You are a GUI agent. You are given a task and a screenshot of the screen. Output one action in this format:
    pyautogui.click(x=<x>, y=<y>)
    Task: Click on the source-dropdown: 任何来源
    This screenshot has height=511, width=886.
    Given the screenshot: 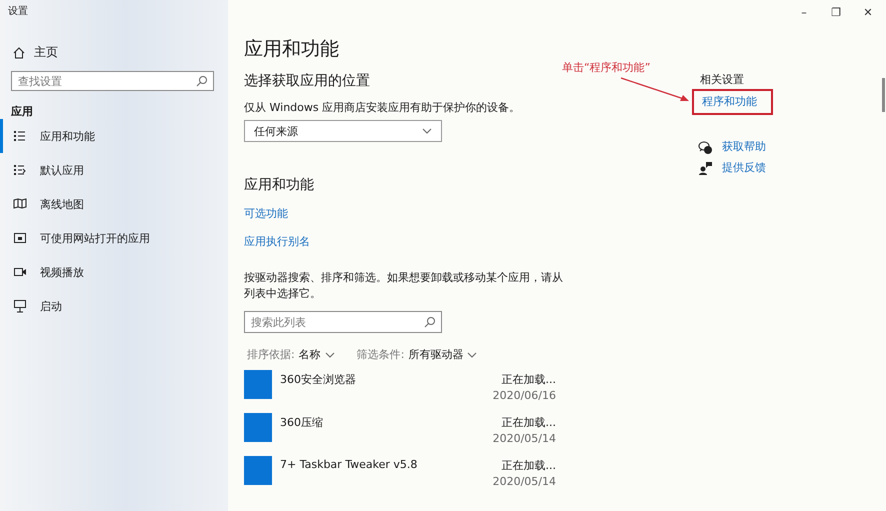 What is the action you would take?
    pyautogui.click(x=343, y=131)
    